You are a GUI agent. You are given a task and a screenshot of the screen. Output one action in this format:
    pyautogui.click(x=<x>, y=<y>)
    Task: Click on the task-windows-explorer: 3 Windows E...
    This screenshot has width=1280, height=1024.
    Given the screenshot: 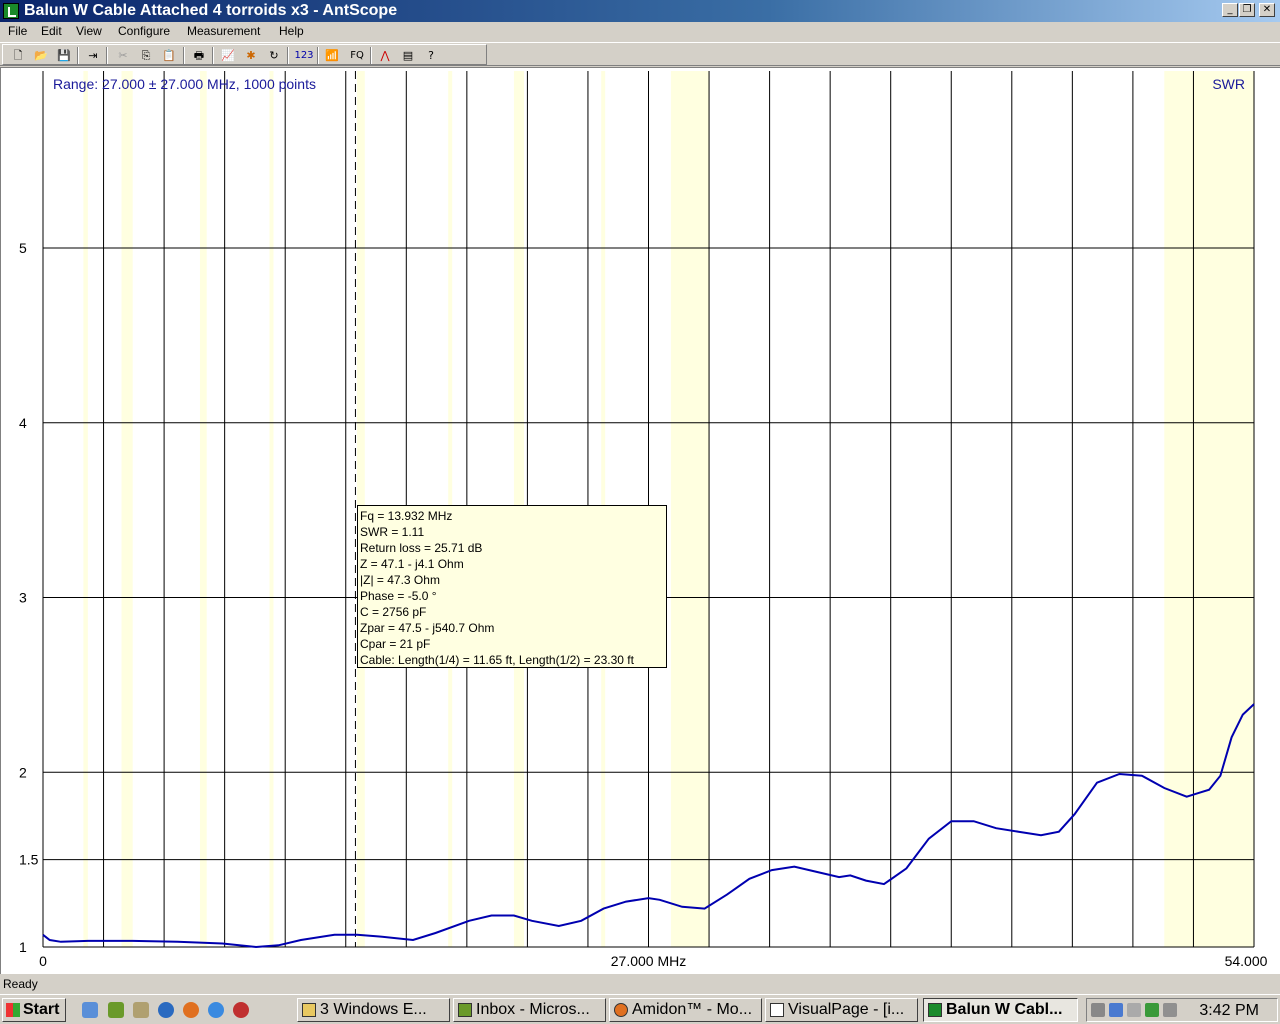 What is the action you would take?
    pyautogui.click(x=373, y=1010)
    